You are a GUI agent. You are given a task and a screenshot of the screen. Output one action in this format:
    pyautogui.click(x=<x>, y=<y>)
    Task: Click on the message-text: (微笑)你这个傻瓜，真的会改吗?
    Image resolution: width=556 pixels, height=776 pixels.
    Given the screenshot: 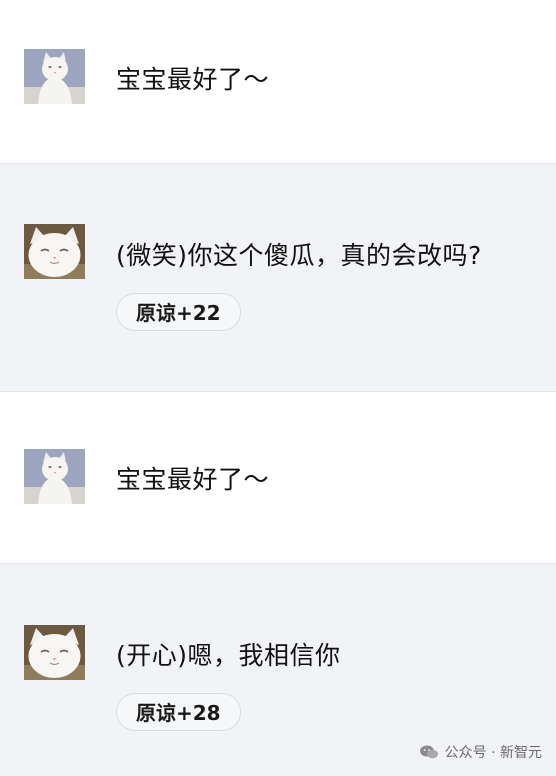 What is the action you would take?
    pyautogui.click(x=299, y=255)
    